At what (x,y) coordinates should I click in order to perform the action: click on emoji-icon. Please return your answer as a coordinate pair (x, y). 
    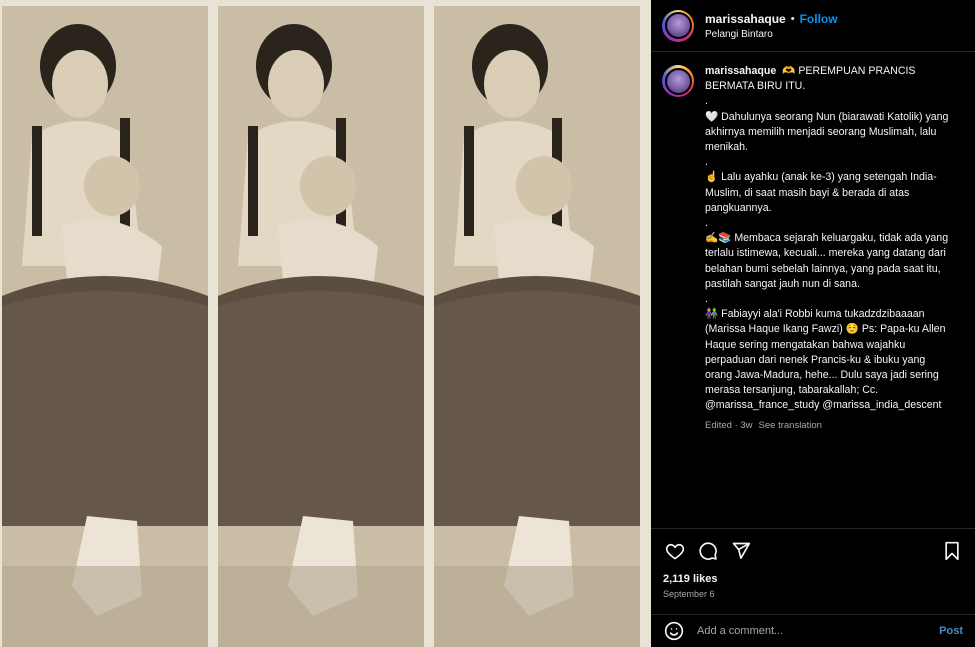
    Looking at the image, I should click on (674, 631).